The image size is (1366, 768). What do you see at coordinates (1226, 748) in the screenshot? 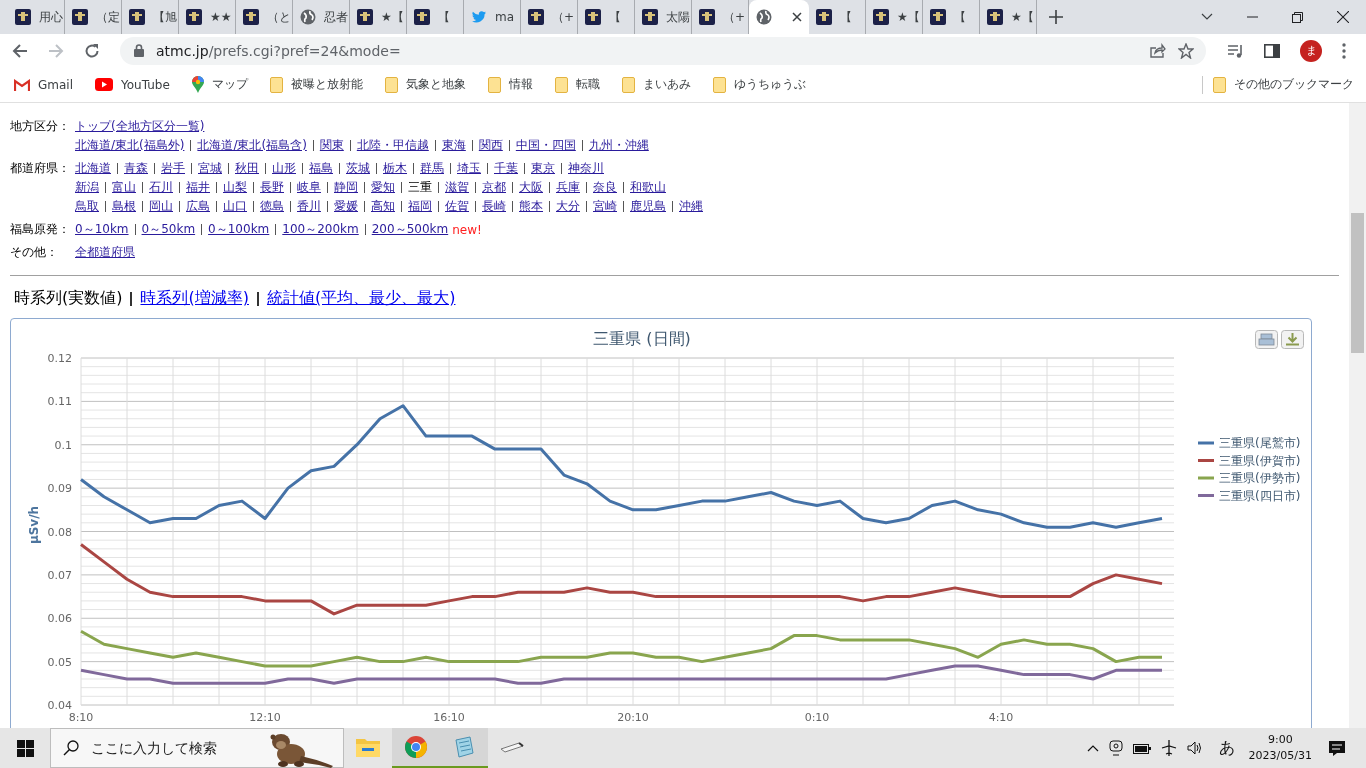
I see `ime-indicator: あ` at bounding box center [1226, 748].